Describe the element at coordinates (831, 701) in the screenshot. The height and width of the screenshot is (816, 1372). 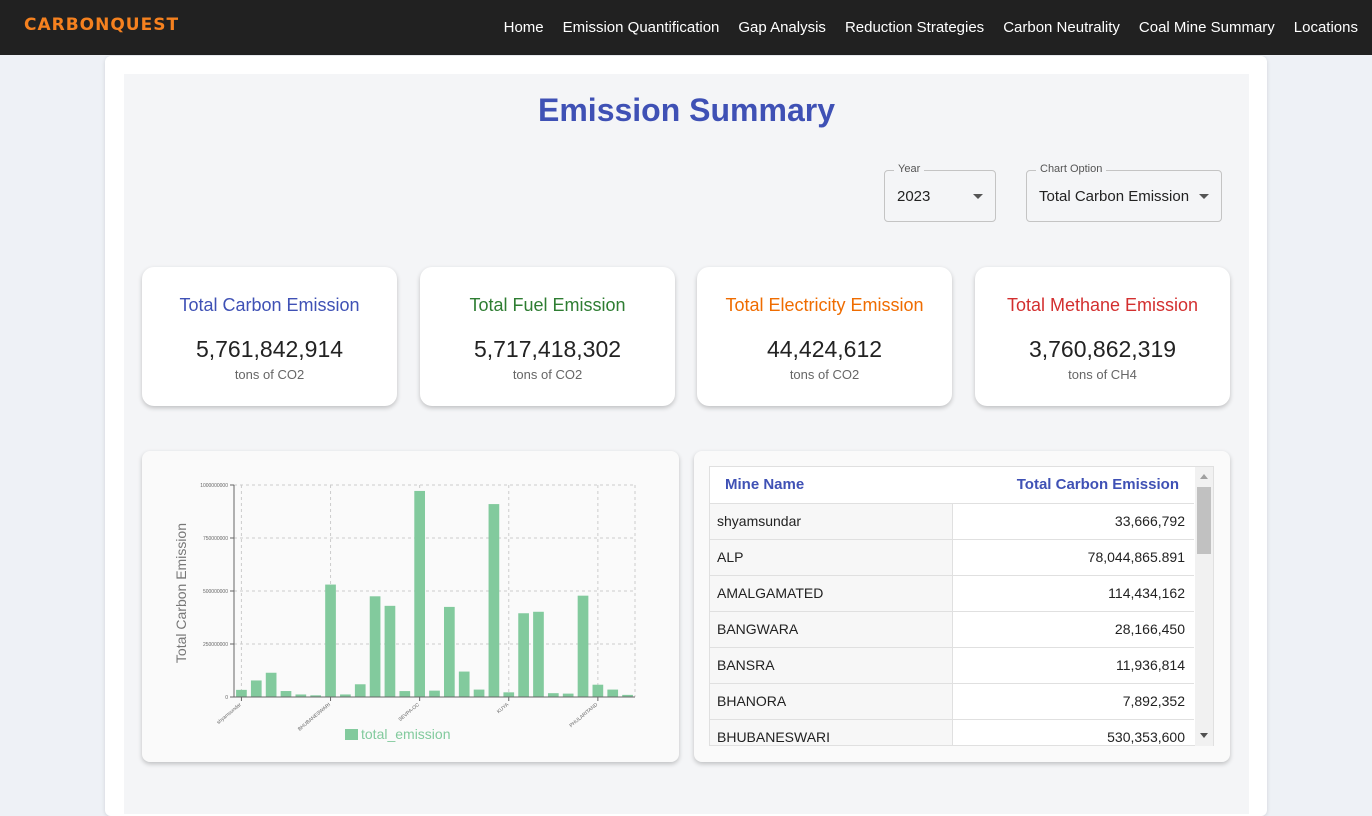
I see `cell-mine-name: BHANORA` at that location.